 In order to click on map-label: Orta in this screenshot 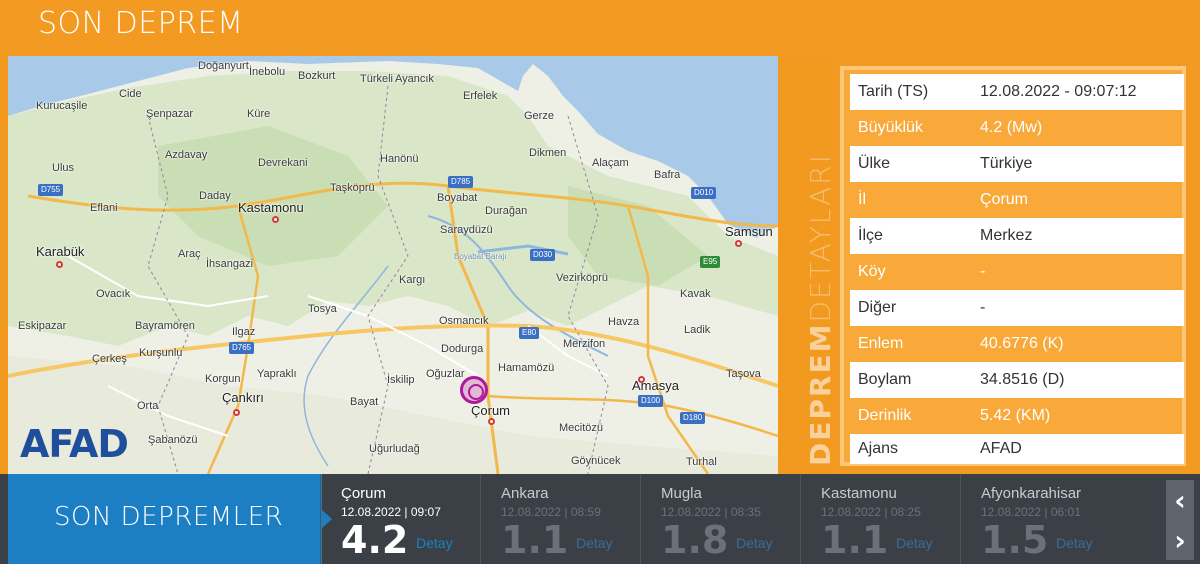, I will do `click(148, 406)`.